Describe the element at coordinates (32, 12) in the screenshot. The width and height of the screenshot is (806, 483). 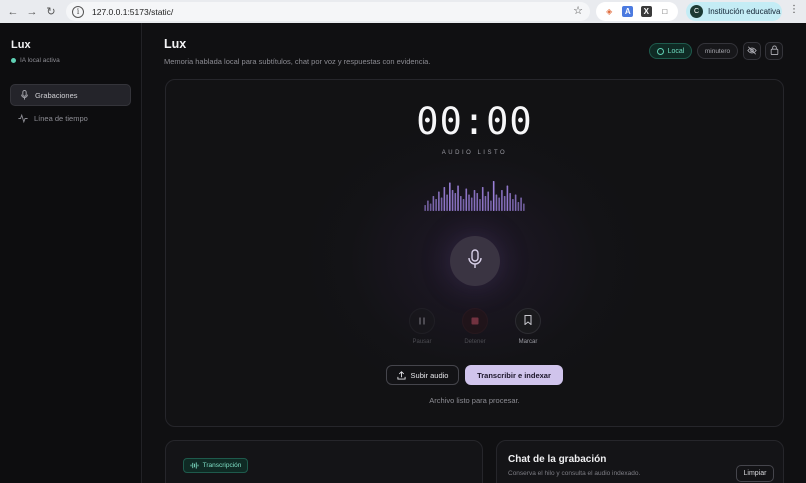
I see `forward-icon: →` at that location.